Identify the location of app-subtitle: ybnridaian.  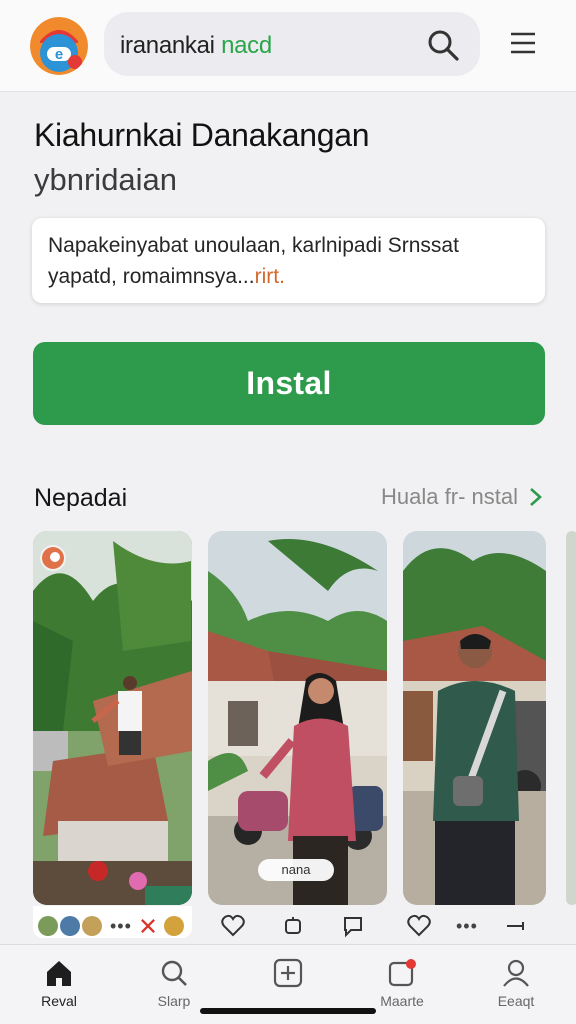
(106, 179).